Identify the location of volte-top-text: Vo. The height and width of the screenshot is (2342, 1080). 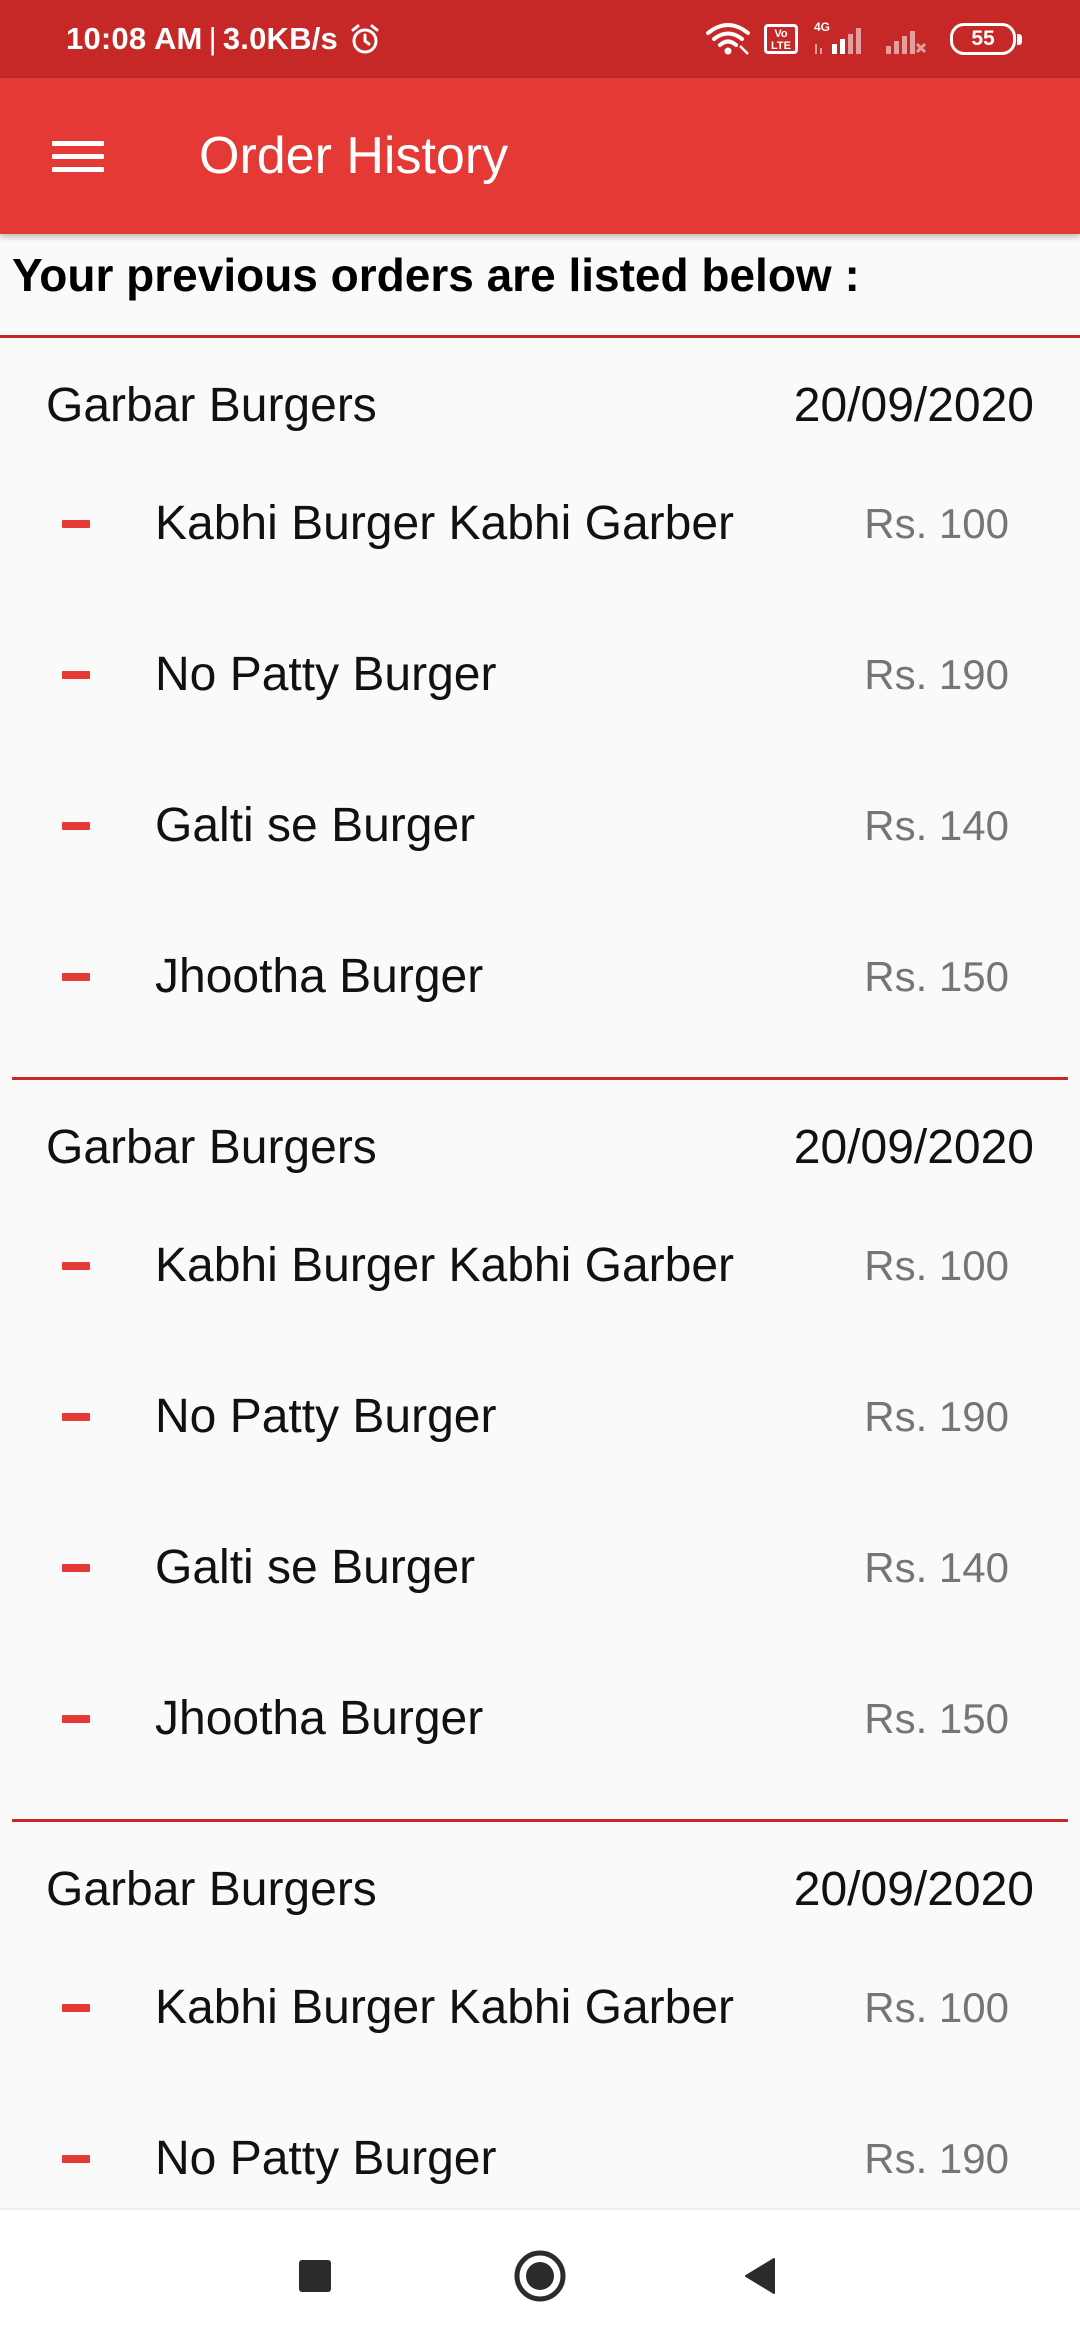
(781, 34).